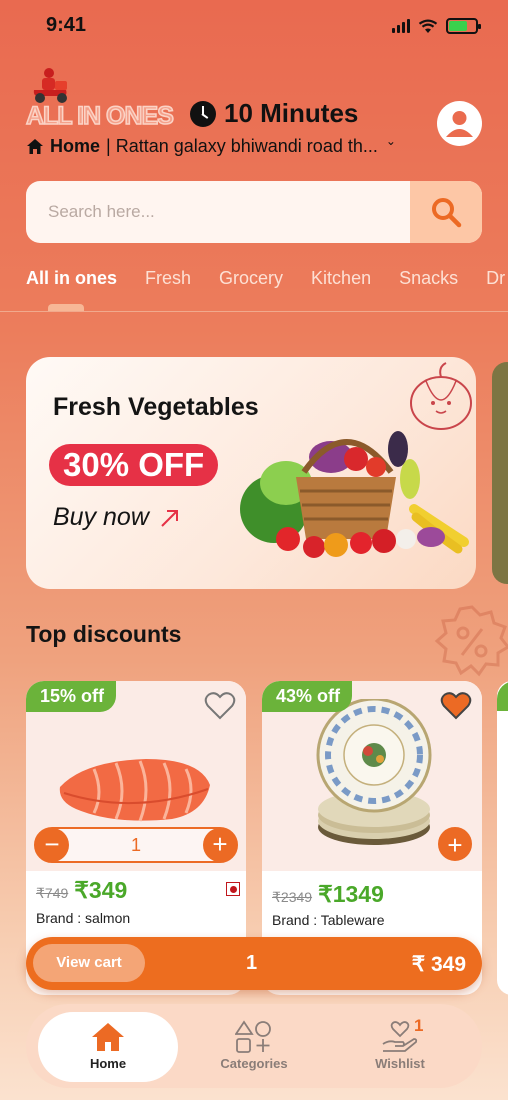 This screenshot has width=508, height=1100. I want to click on tab-grocery: Grocery, so click(251, 290).